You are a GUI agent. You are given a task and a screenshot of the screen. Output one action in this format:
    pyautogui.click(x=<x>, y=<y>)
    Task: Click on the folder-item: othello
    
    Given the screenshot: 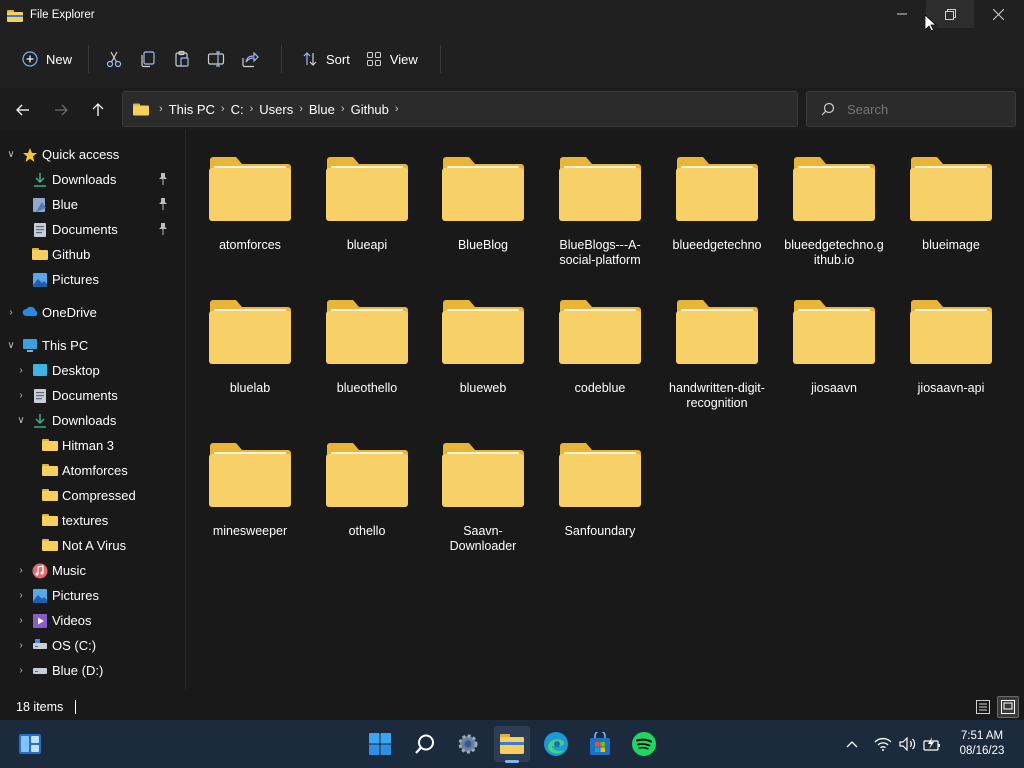 What is the action you would take?
    pyautogui.click(x=364, y=483)
    